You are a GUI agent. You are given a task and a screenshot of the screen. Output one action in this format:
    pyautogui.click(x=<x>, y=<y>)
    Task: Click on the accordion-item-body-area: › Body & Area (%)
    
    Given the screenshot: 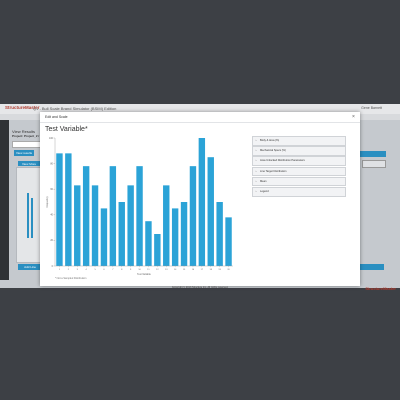 What is the action you would take?
    pyautogui.click(x=299, y=141)
    